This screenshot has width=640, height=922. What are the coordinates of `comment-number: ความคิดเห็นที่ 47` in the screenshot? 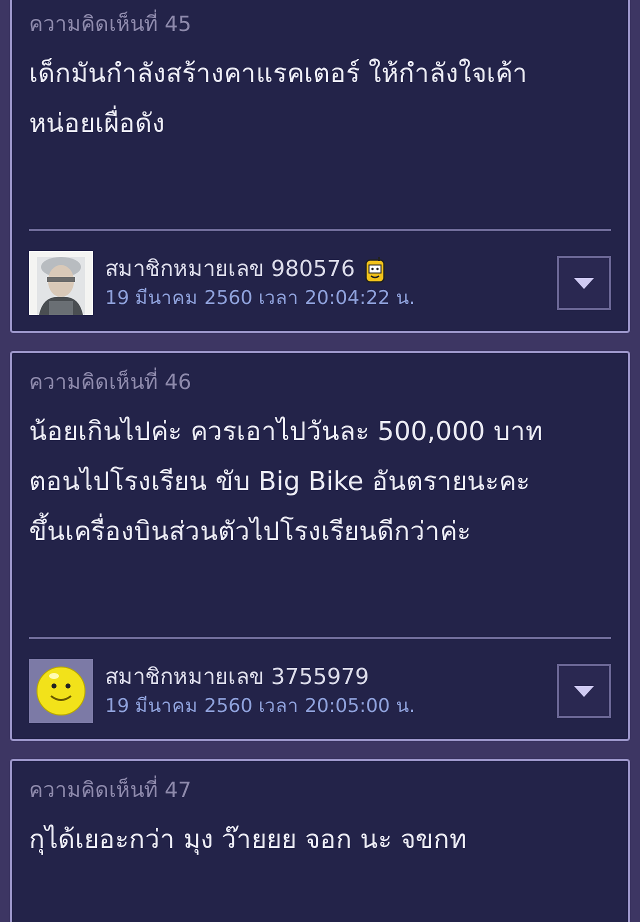 It's located at (320, 790).